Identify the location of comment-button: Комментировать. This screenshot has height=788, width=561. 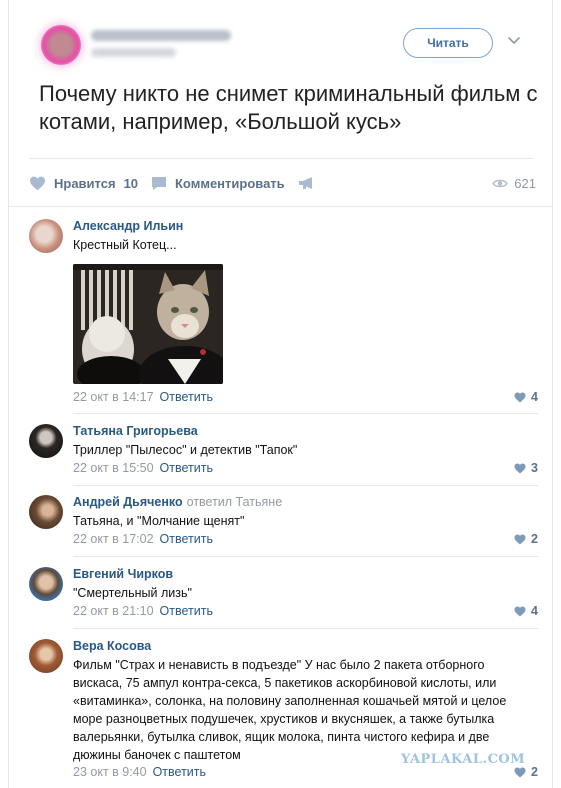
(218, 183).